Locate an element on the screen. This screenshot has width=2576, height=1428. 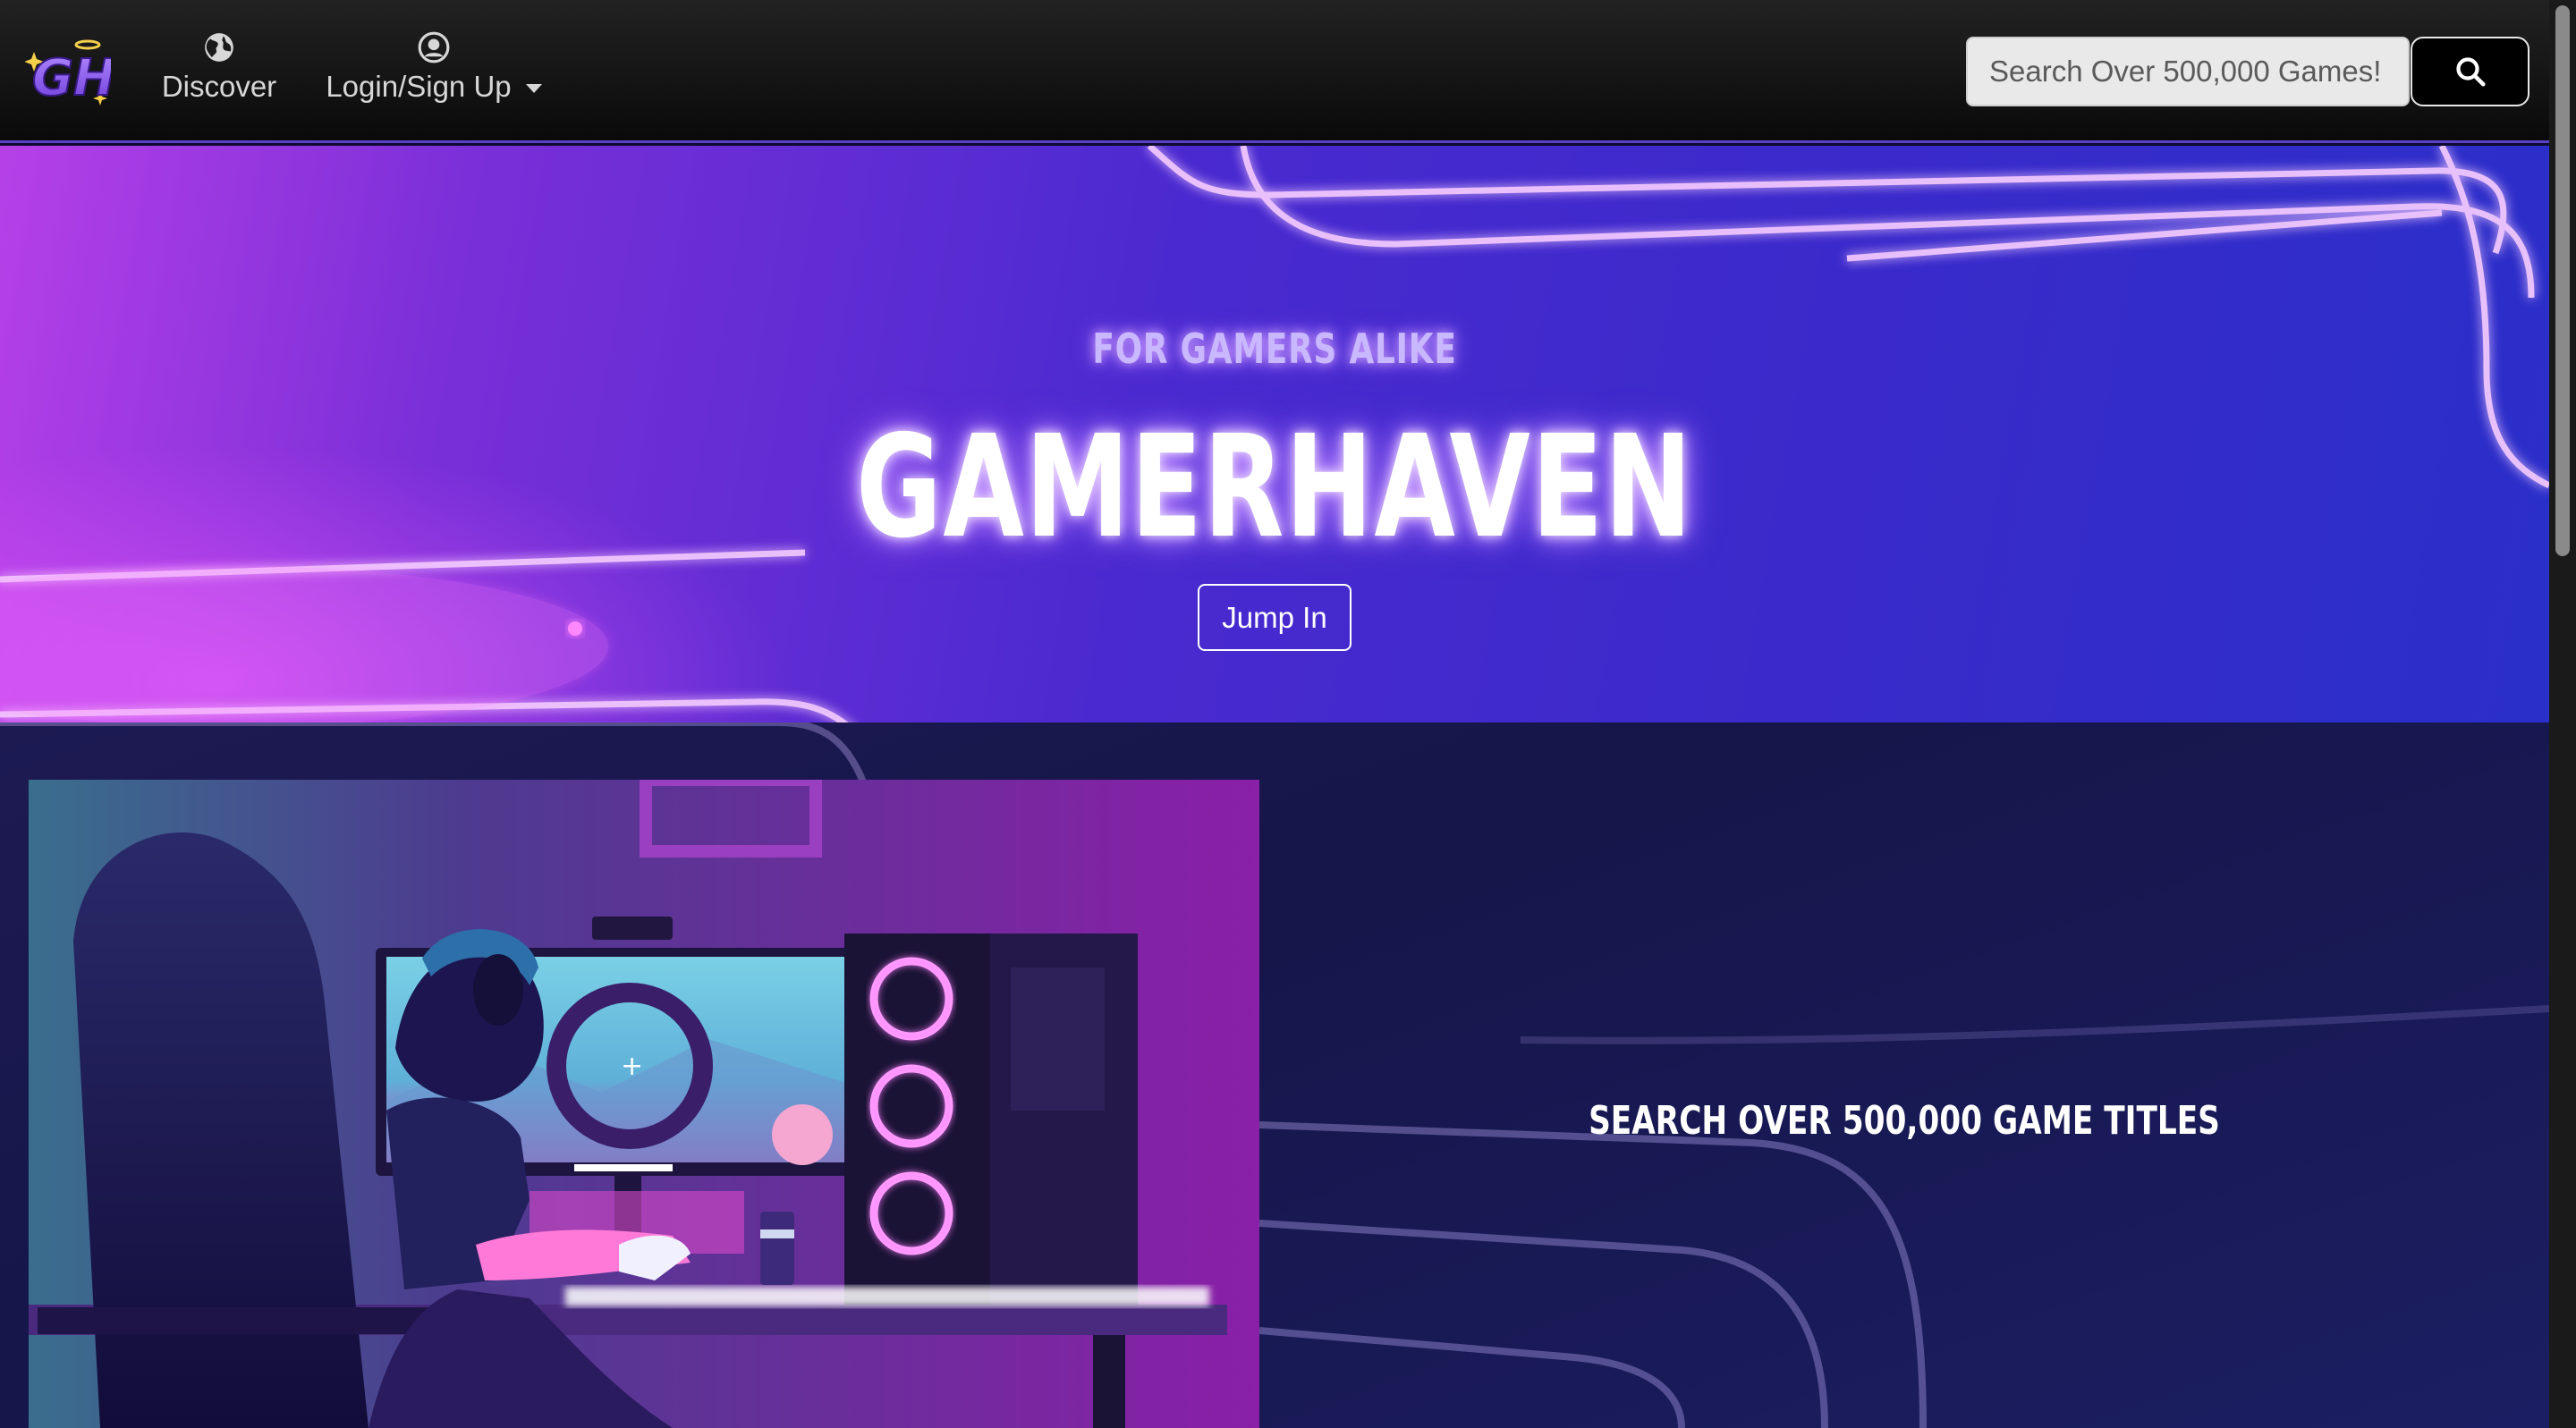
search-input is located at coordinates (2188, 71).